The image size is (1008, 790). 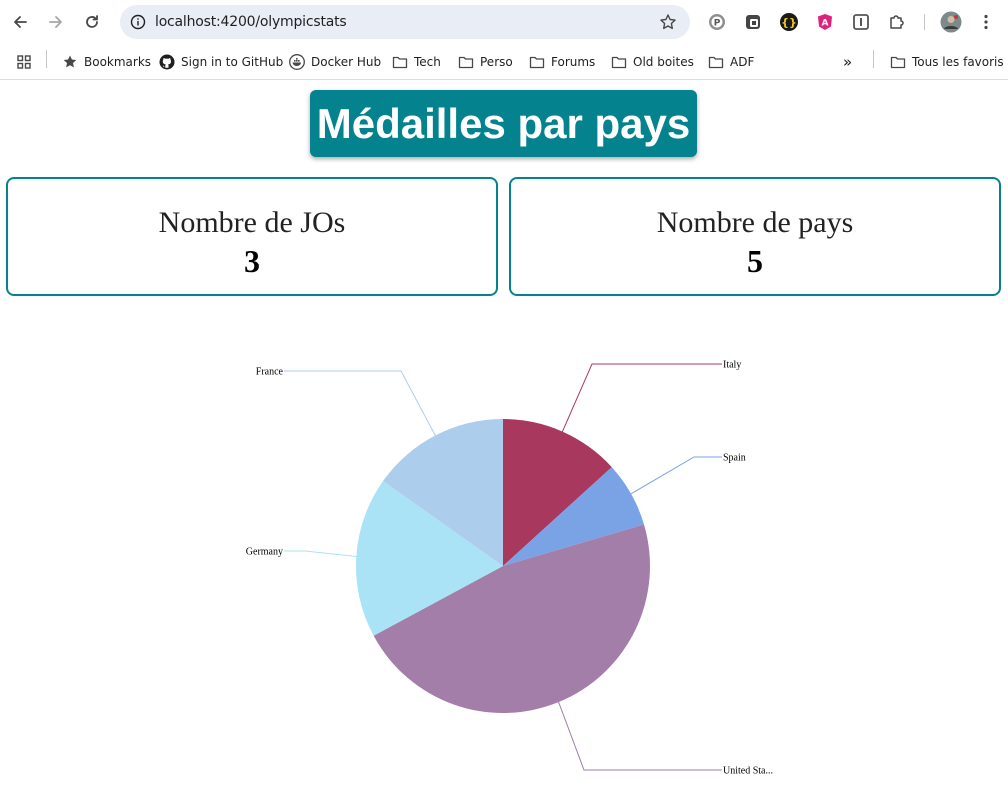 I want to click on overflow-chevron-icon: », so click(x=848, y=62).